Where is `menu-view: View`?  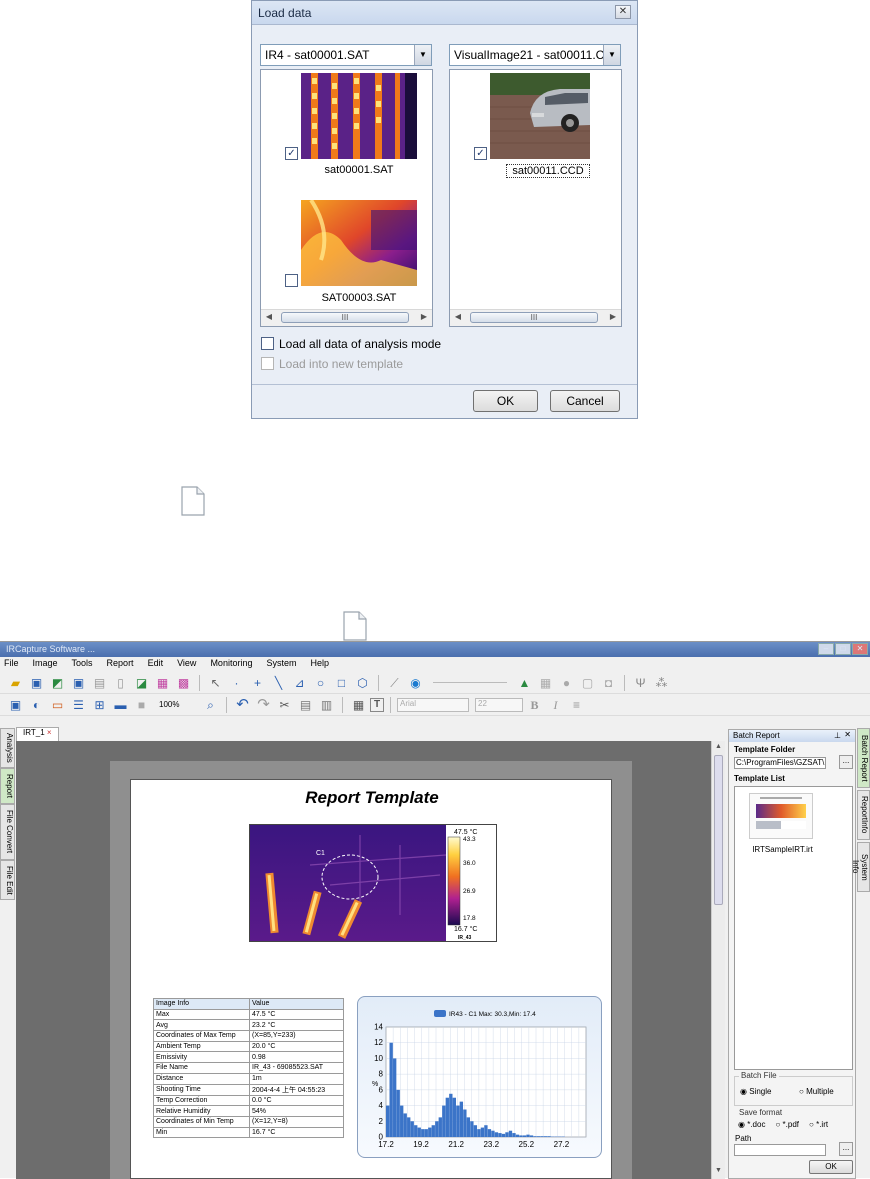 menu-view: View is located at coordinates (186, 664).